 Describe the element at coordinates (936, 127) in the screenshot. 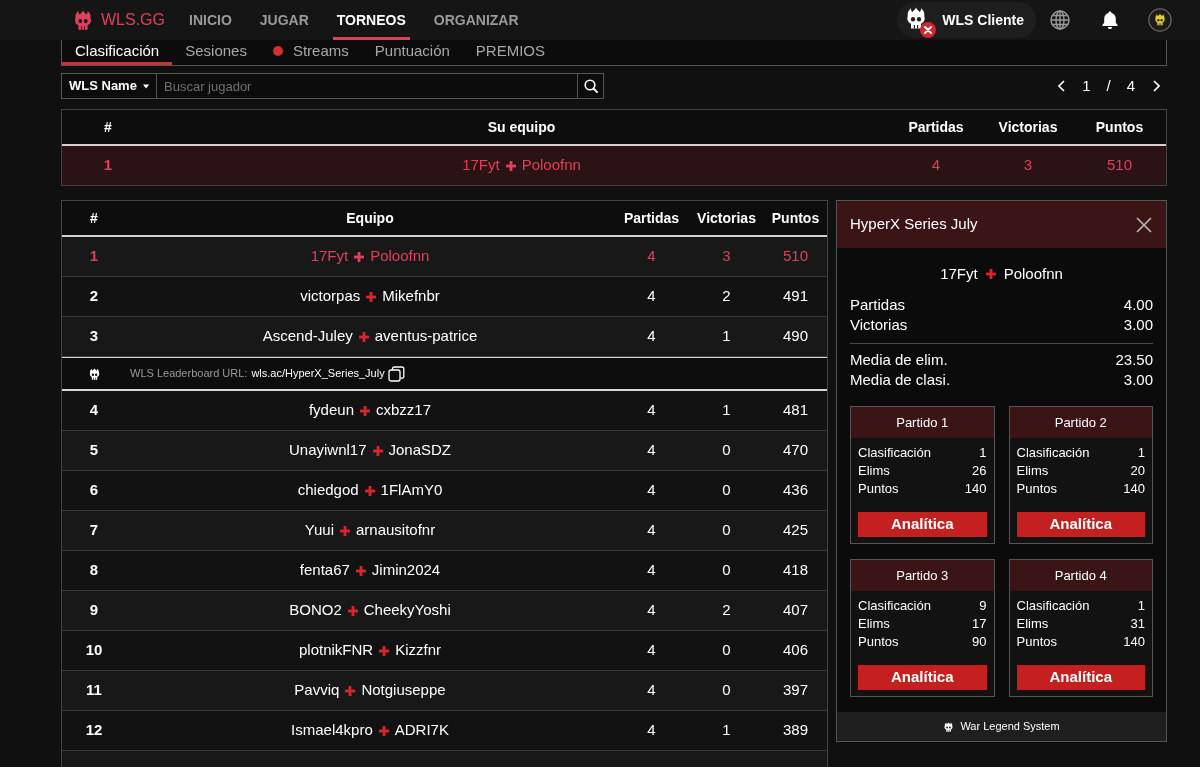

I see `column-header: Partidas` at that location.